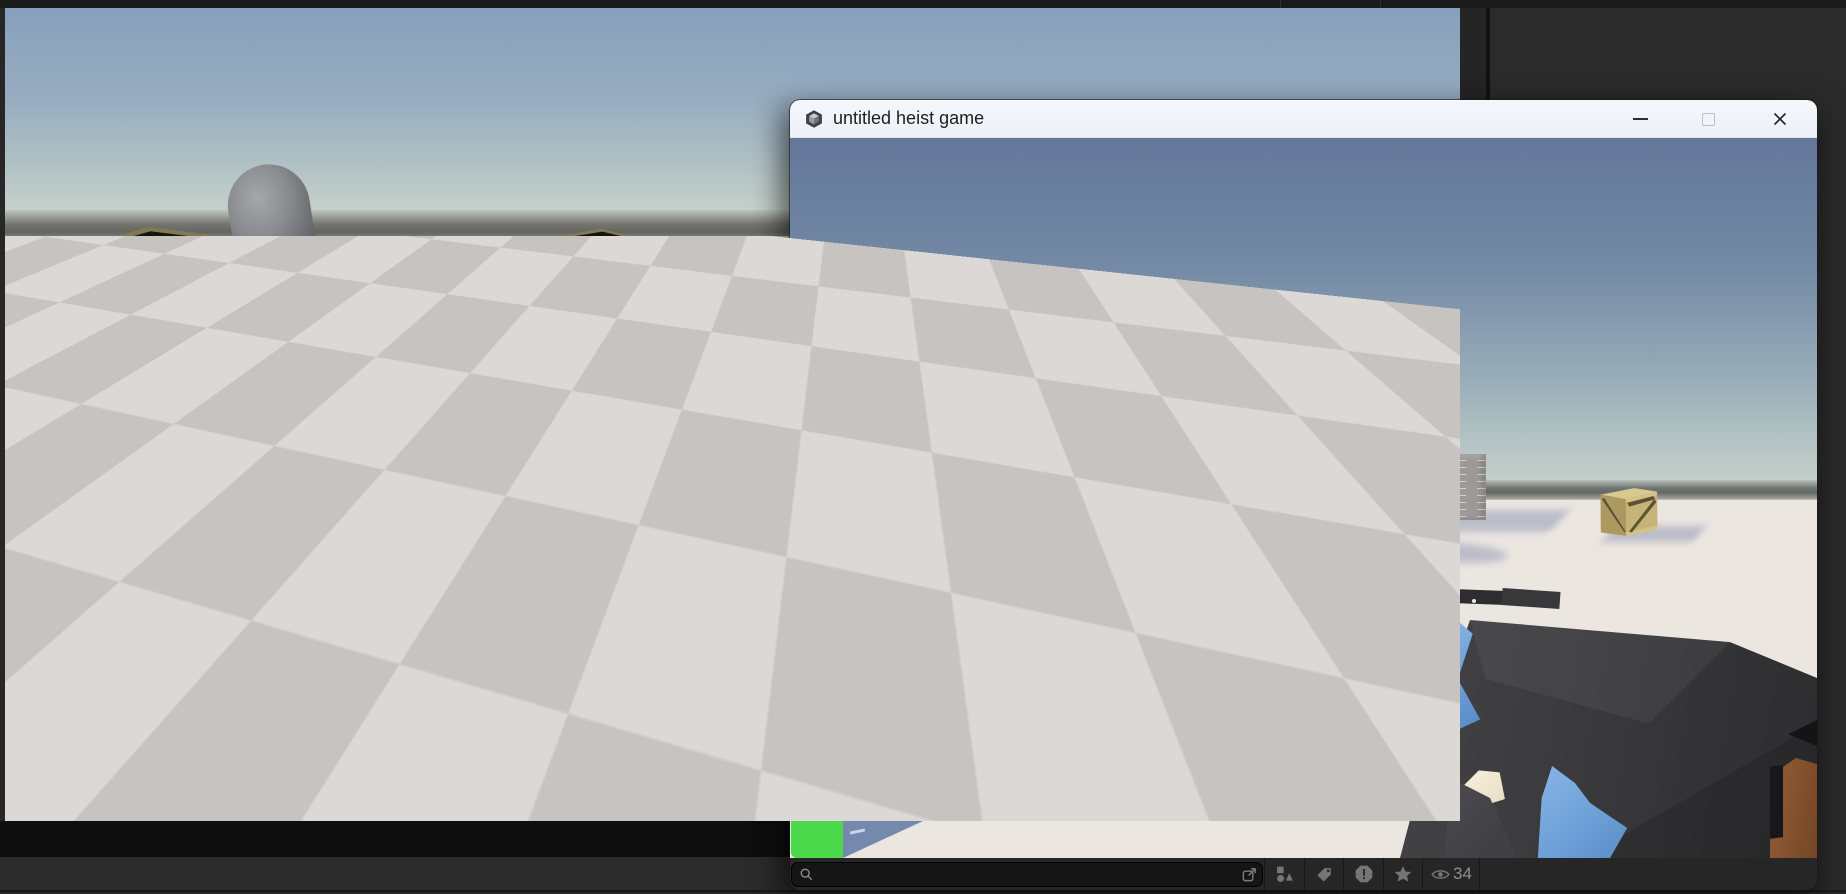 The width and height of the screenshot is (1846, 894). I want to click on minimize-icon, so click(1640, 119).